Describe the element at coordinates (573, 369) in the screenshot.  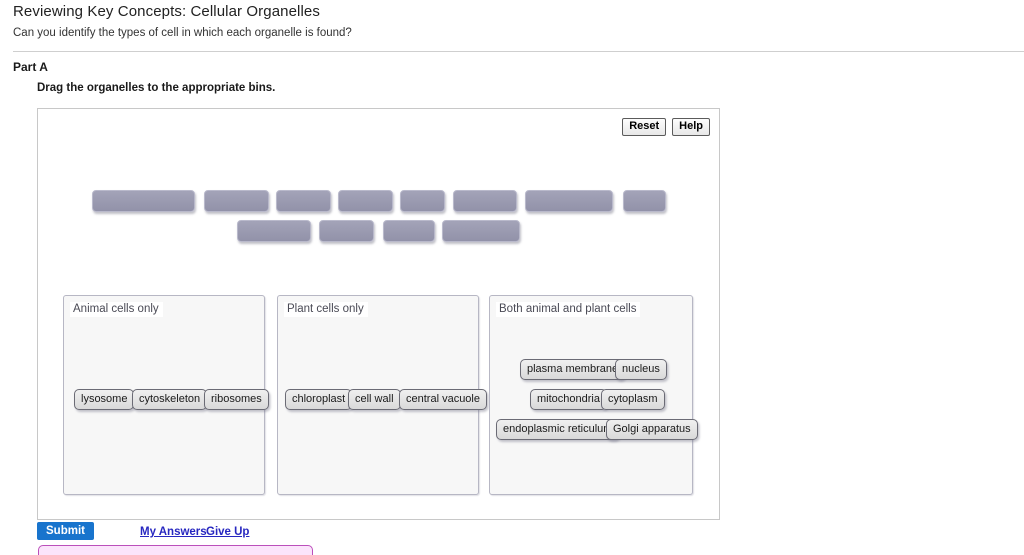
I see `organelle-chip: plasma membrane` at that location.